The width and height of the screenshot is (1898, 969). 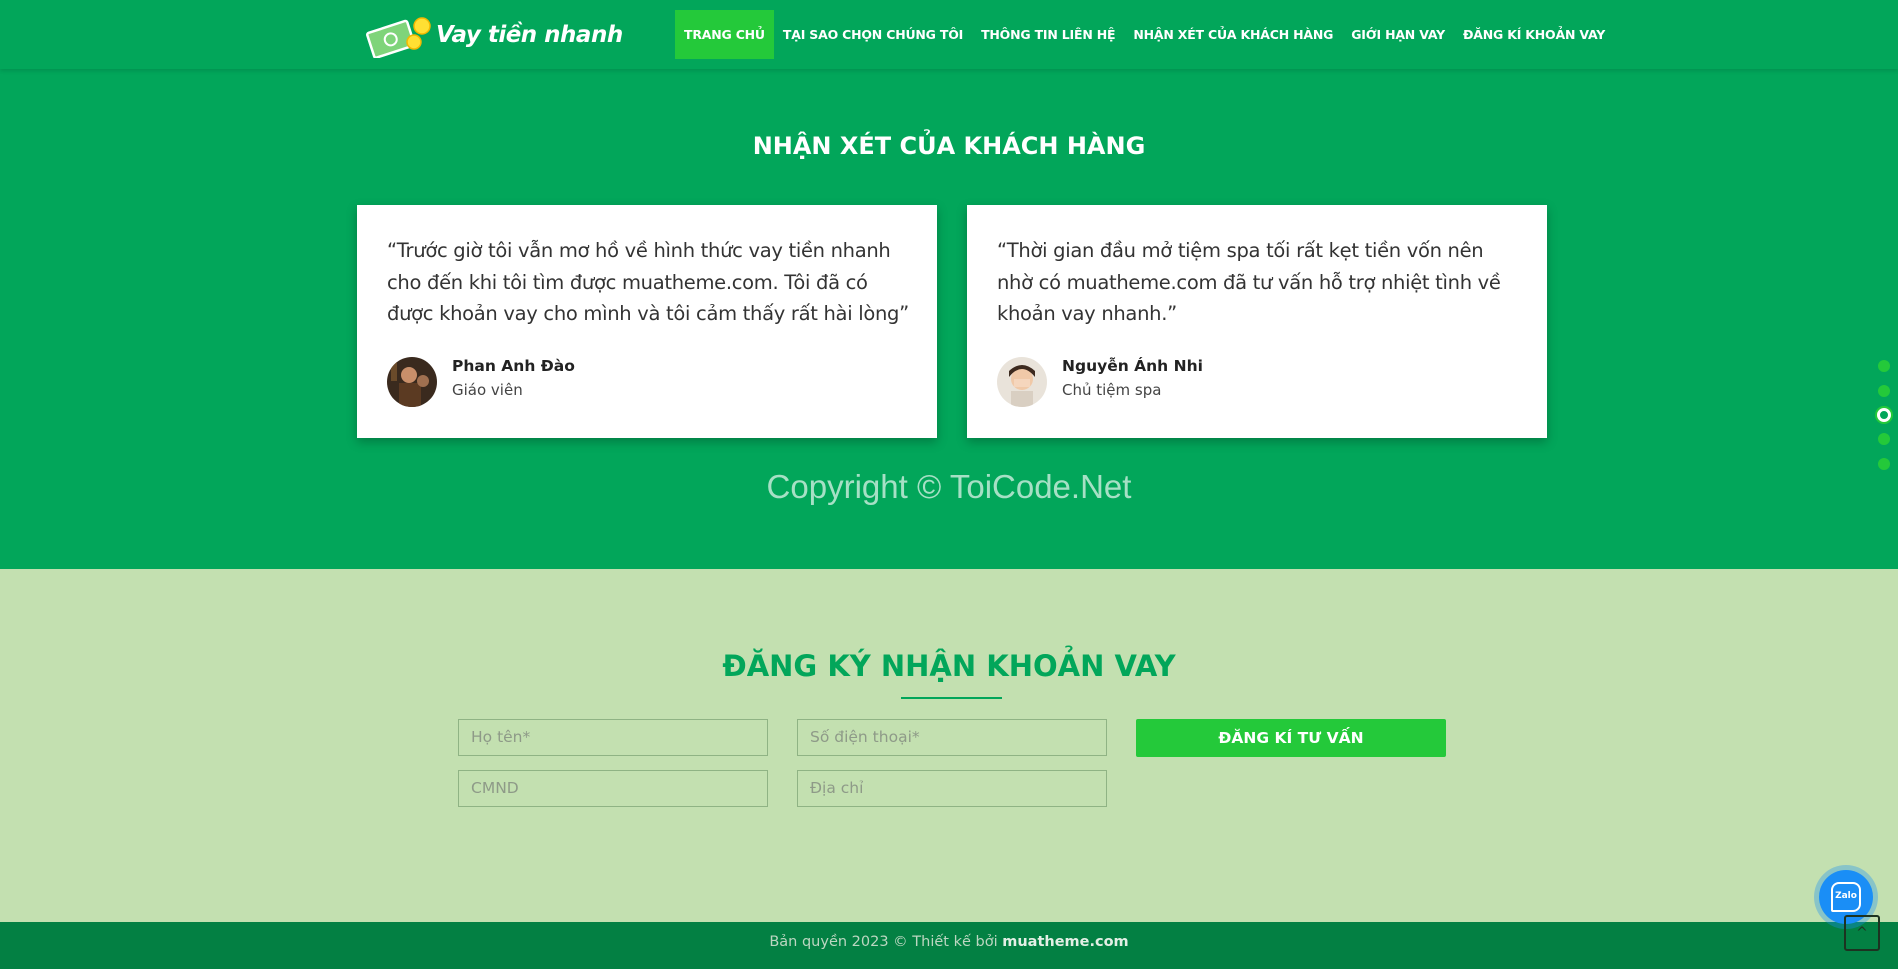 I want to click on chevron-up-icon: ^, so click(x=1862, y=933).